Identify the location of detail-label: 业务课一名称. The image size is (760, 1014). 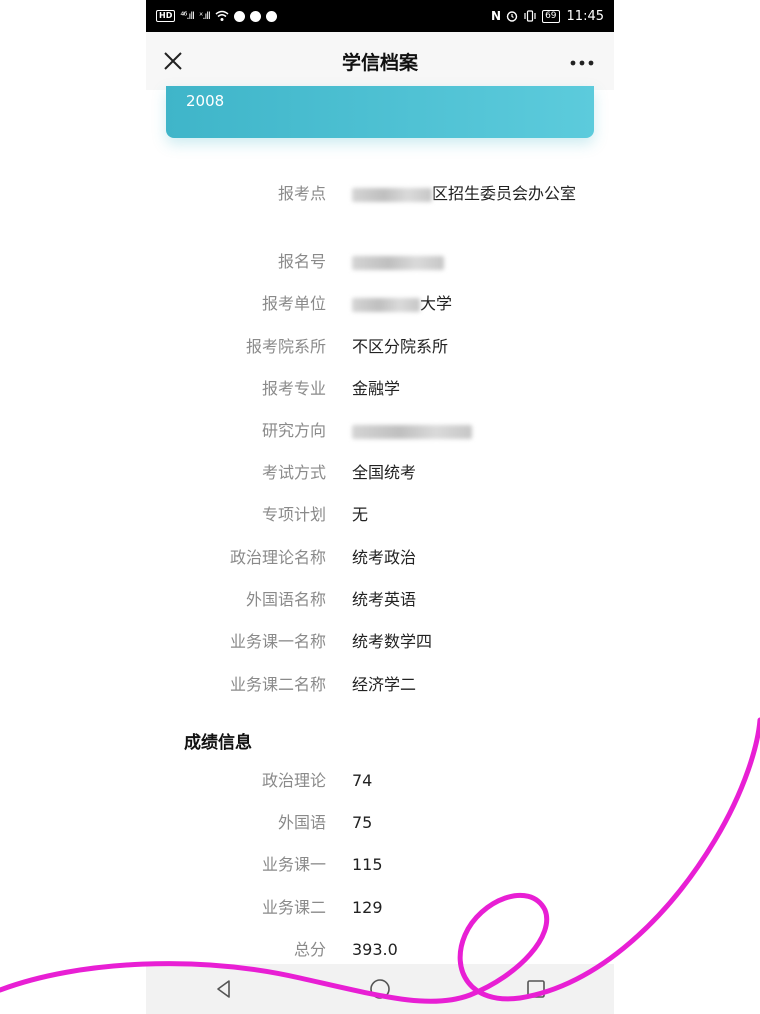
(277, 641).